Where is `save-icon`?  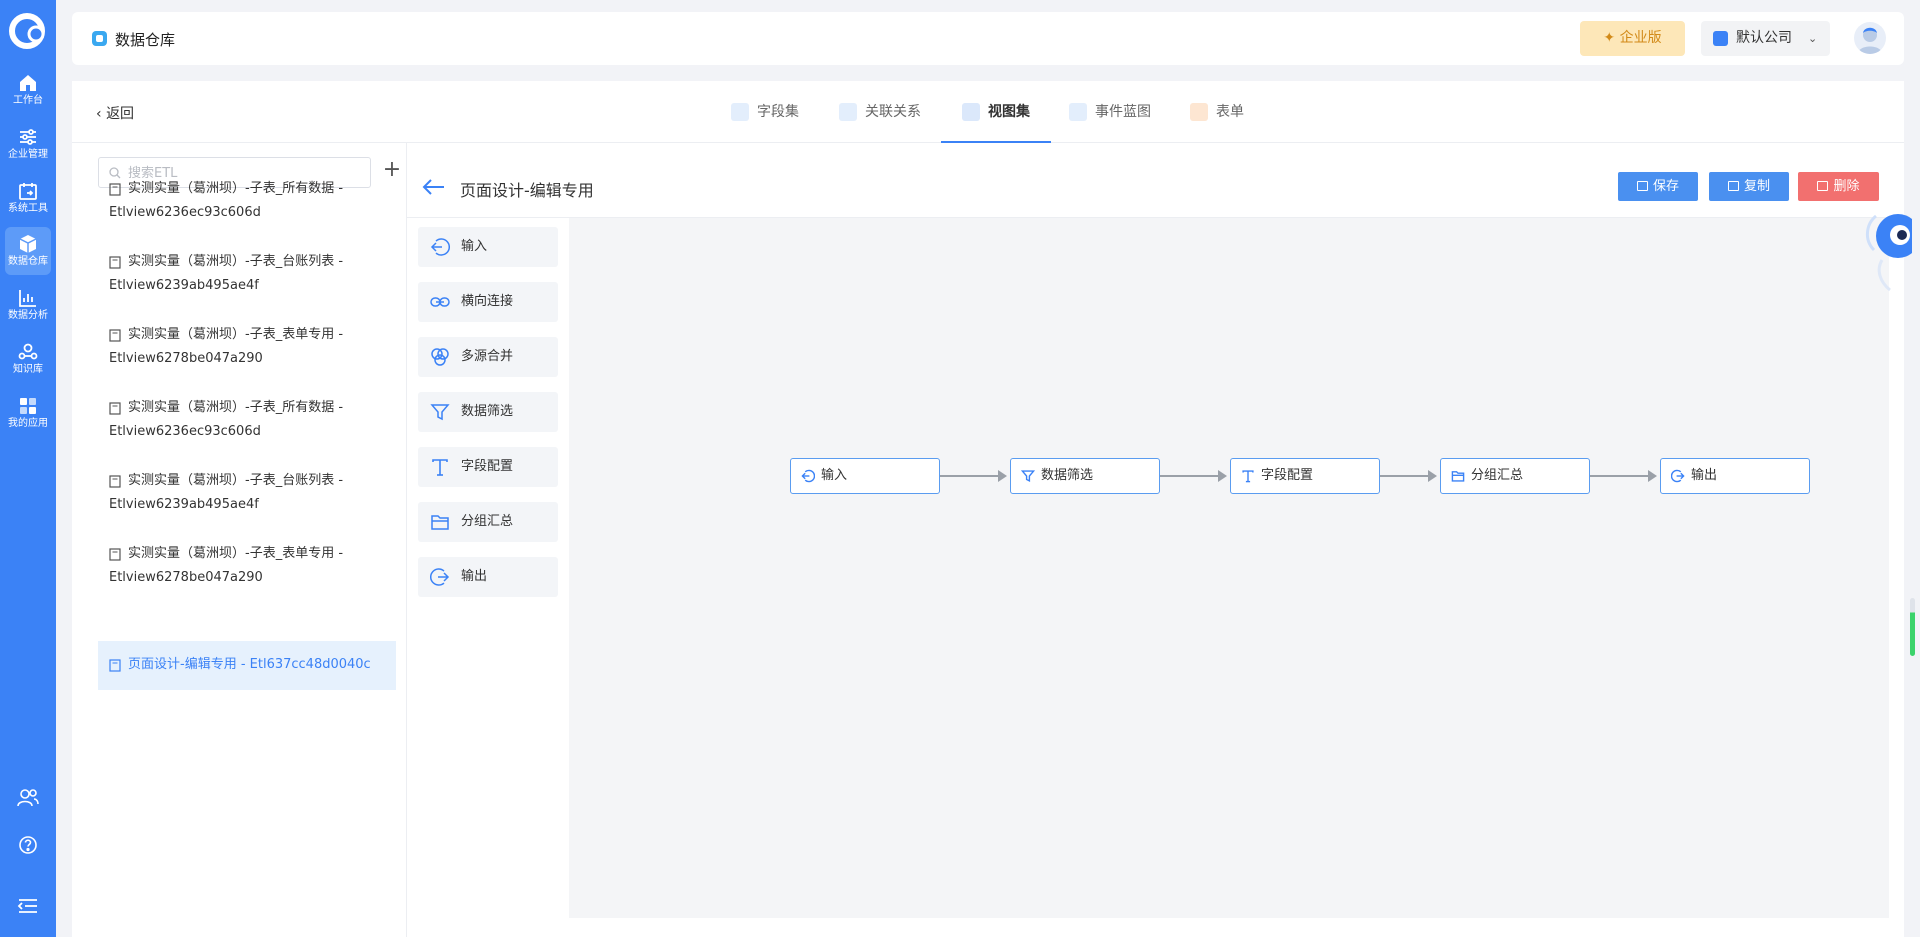 save-icon is located at coordinates (1642, 186).